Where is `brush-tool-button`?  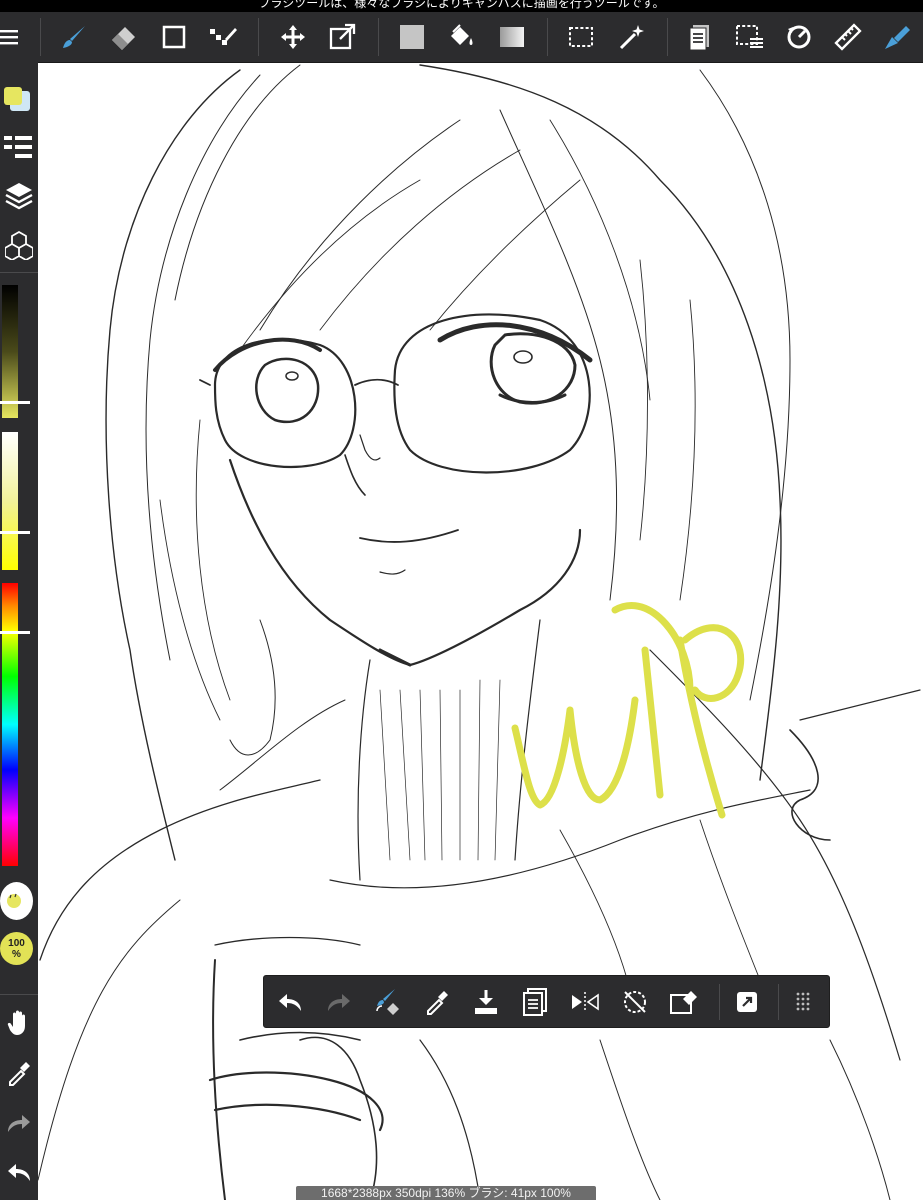
brush-tool-button is located at coordinates (74, 37).